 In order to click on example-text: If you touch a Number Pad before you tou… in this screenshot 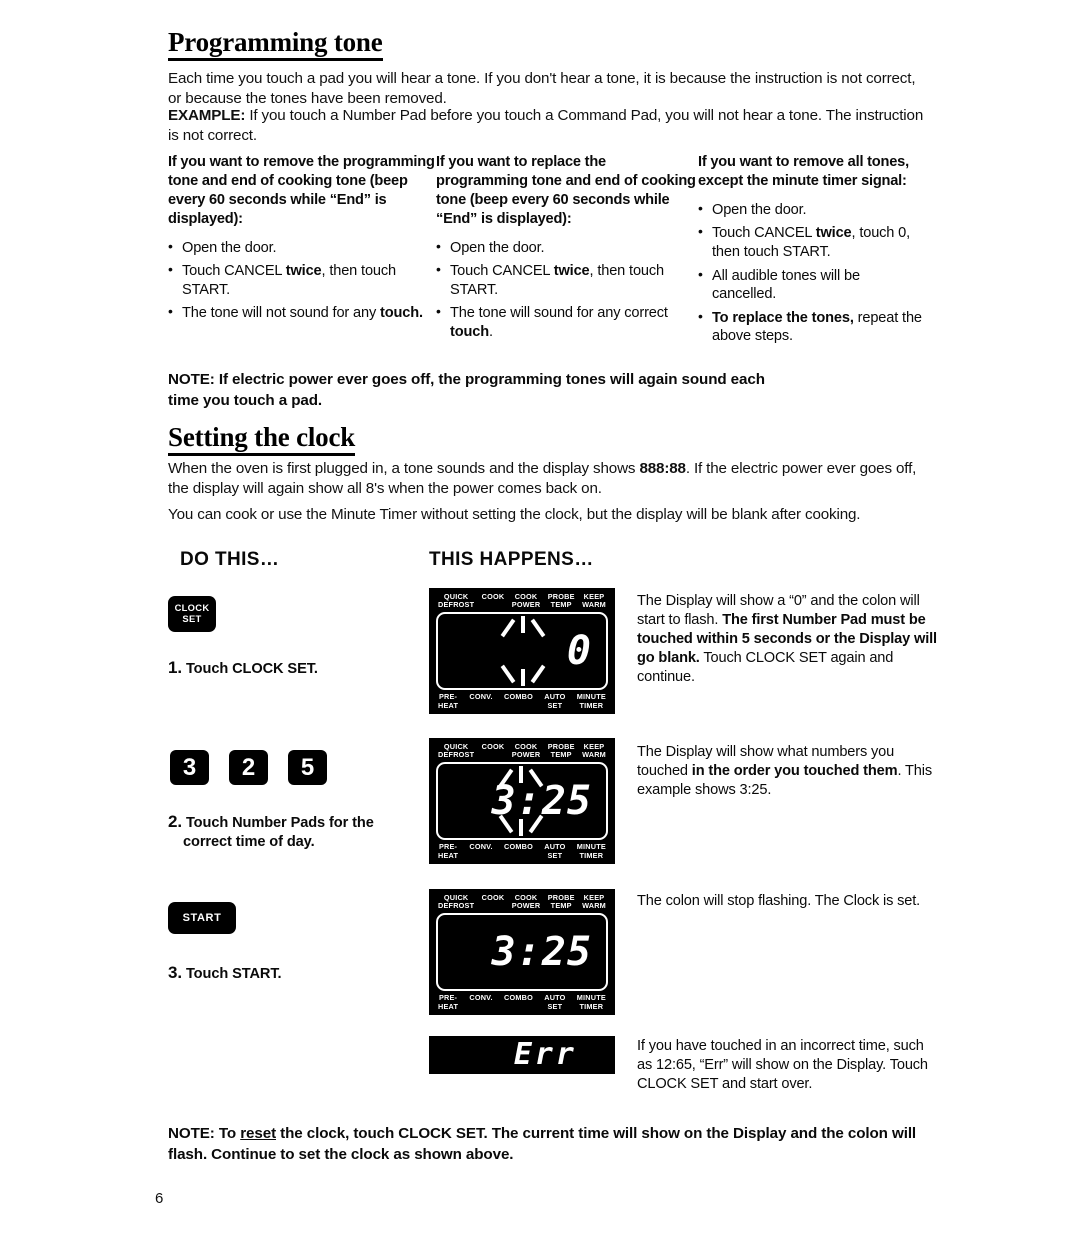, I will do `click(546, 126)`.